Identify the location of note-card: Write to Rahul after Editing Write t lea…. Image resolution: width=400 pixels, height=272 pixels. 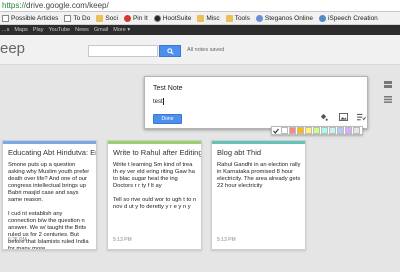
(154, 195).